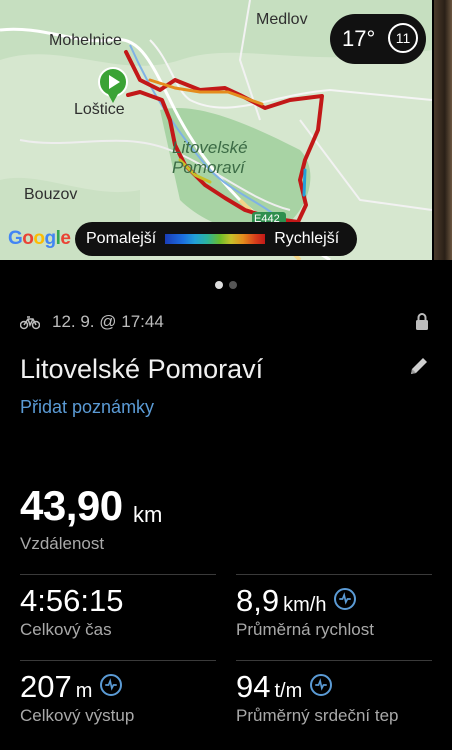 The height and width of the screenshot is (750, 452). Describe the element at coordinates (51, 194) in the screenshot. I see `map-label-bouzov: Bouzov` at that location.